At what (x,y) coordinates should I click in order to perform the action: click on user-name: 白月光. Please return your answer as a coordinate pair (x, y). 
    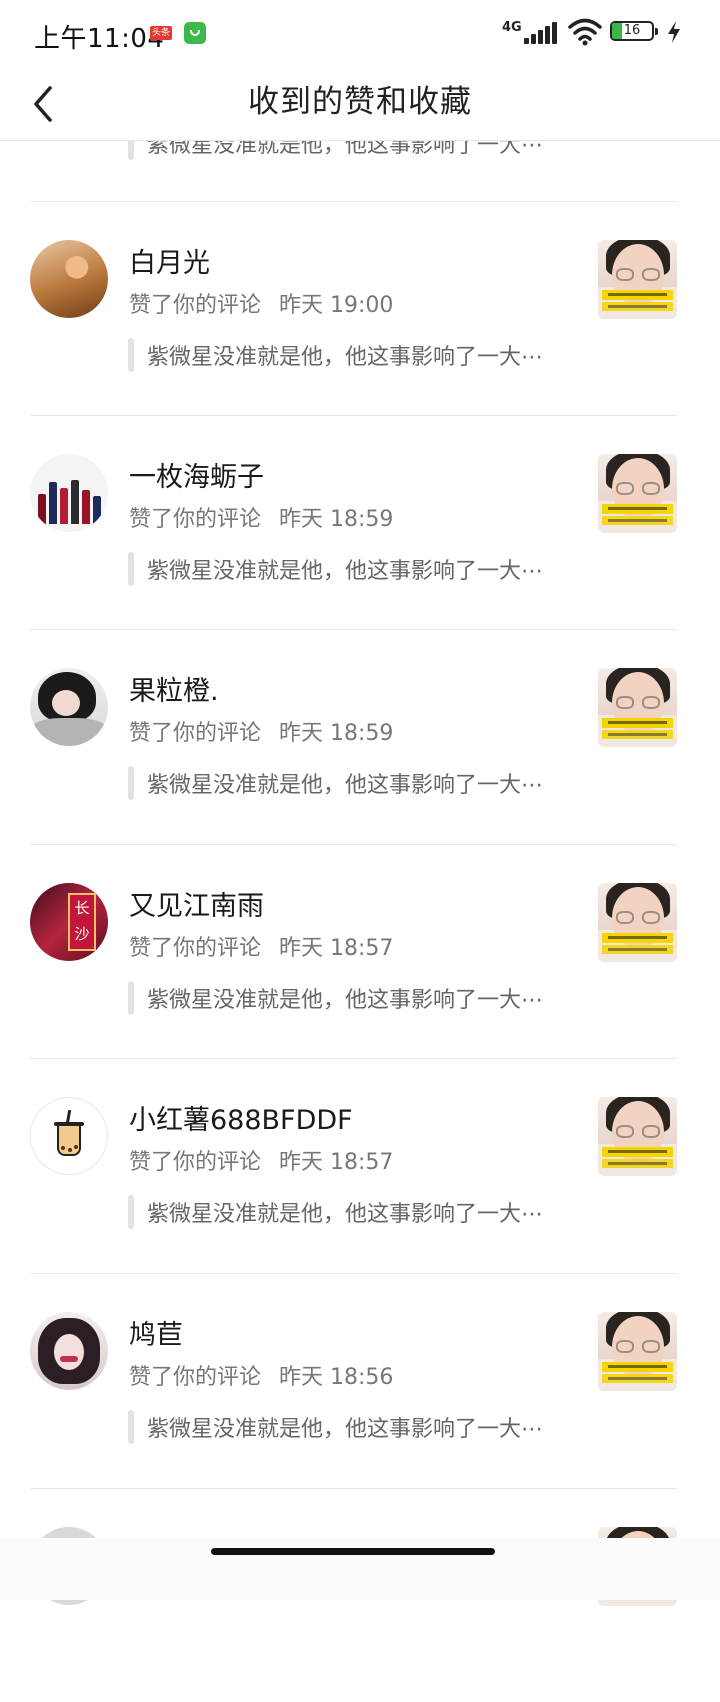
    Looking at the image, I should click on (169, 260).